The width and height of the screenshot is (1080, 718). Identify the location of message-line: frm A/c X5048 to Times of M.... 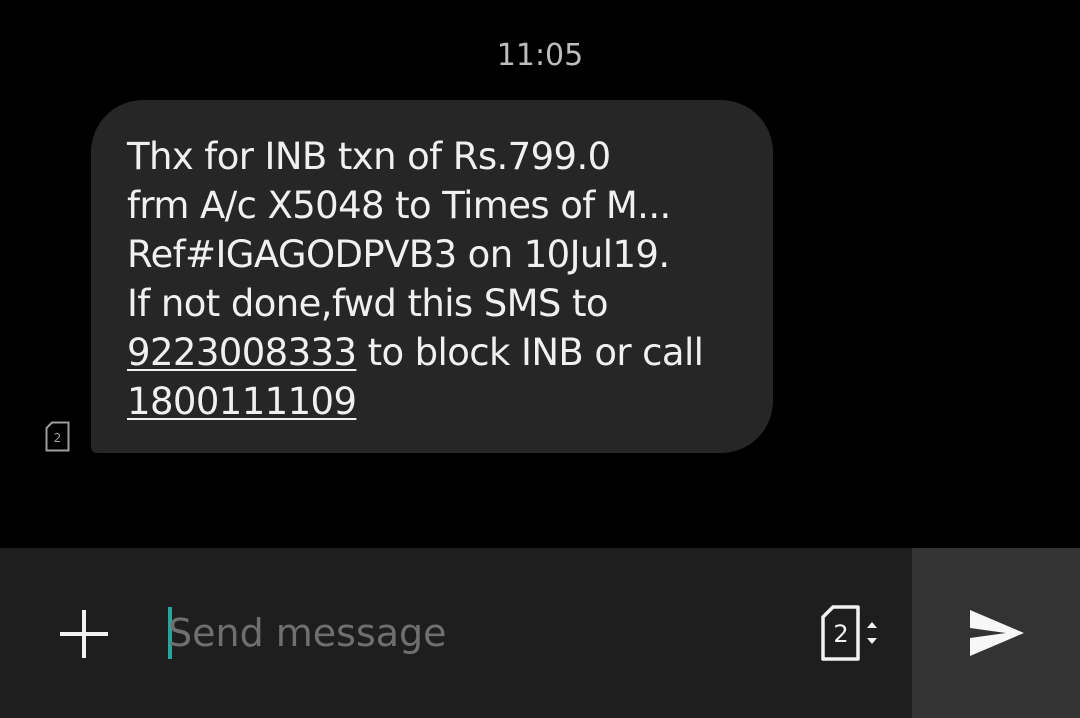
(399, 205).